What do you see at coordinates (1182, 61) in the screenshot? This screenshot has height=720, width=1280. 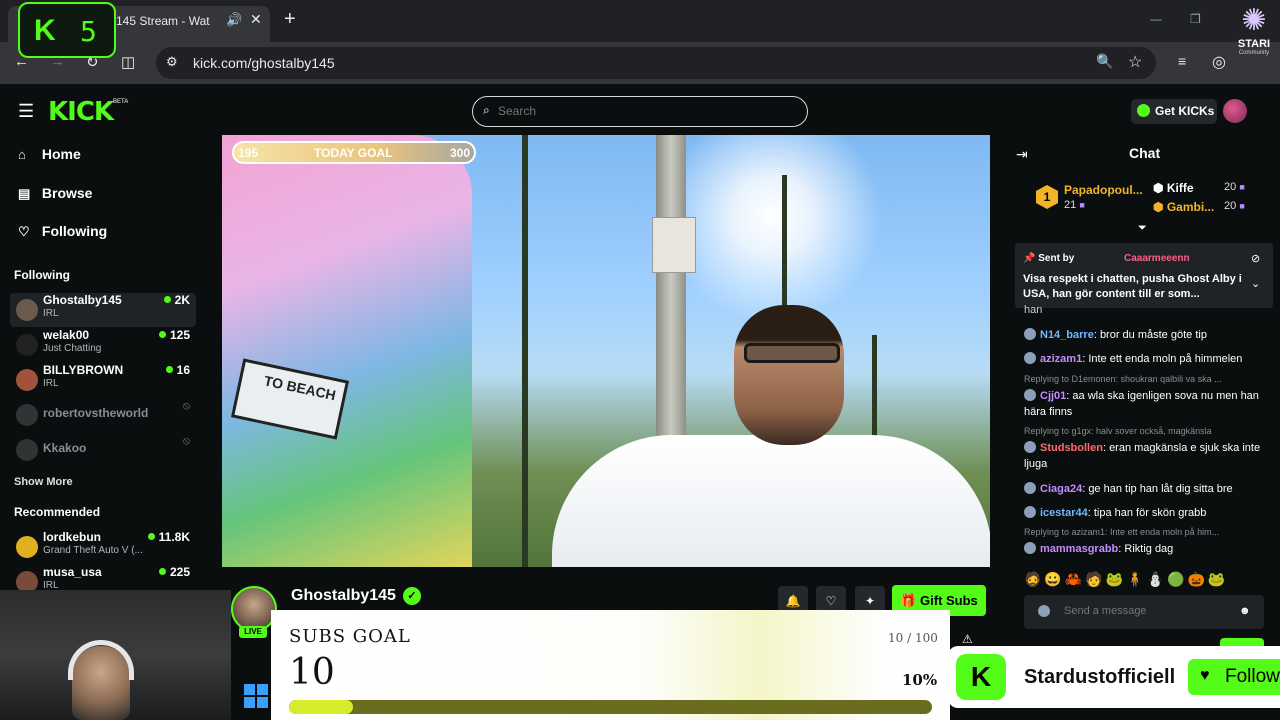 I see `media-controls-icon: ≡` at bounding box center [1182, 61].